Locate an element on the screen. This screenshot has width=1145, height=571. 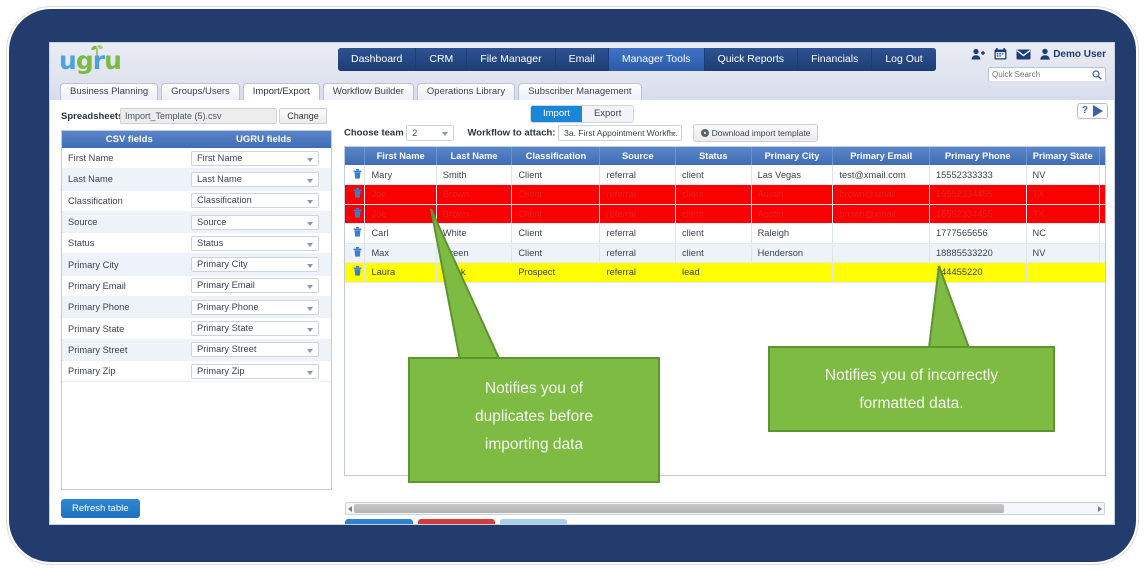
nav-item-manager-tools: Manager Tools is located at coordinates (656, 59).